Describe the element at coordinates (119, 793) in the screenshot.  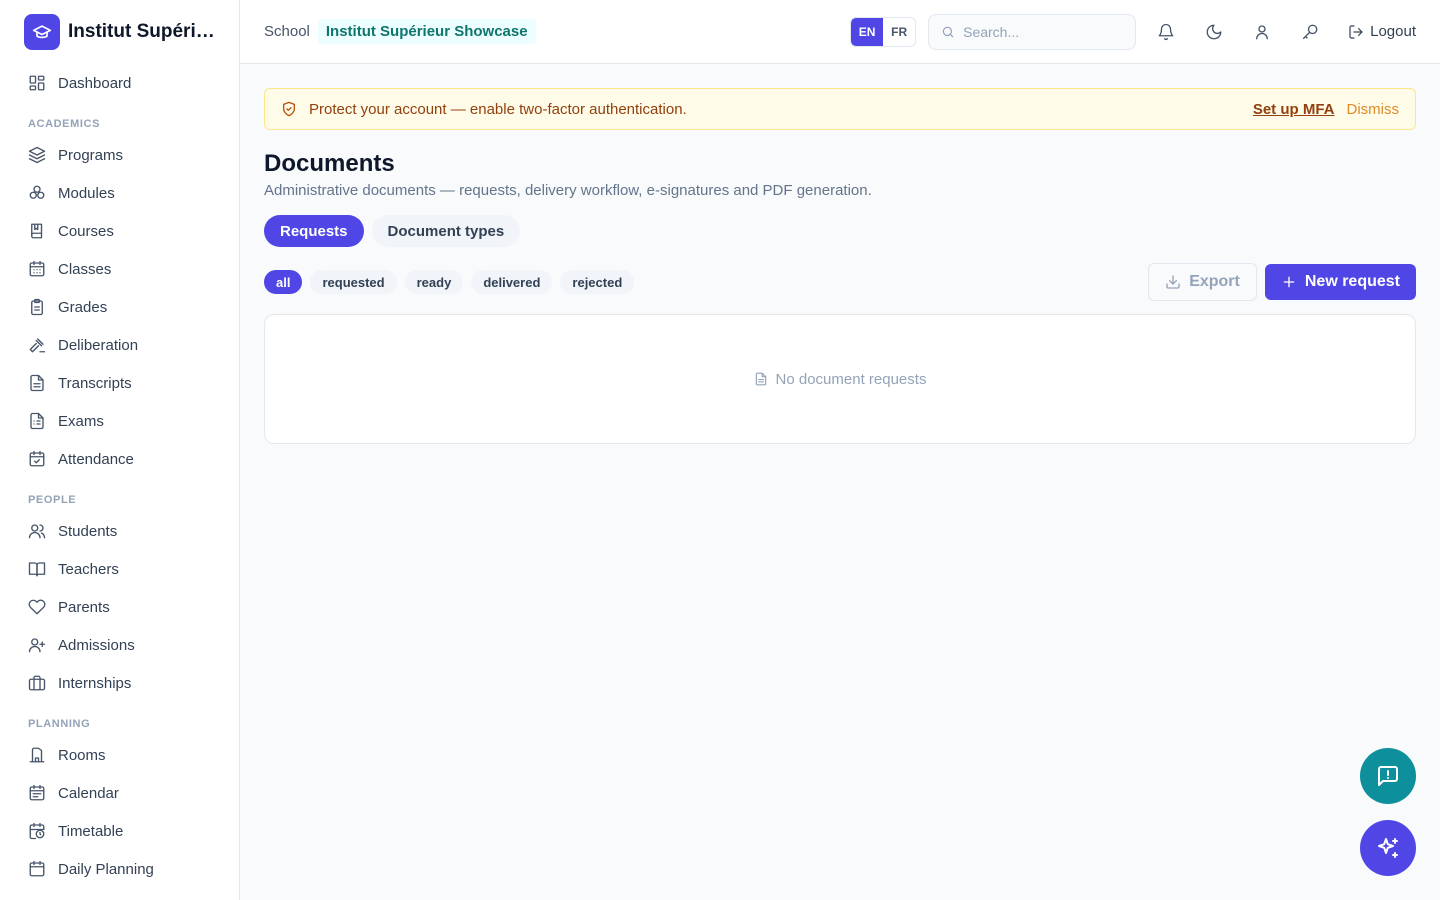
I see `sidebar-item-calendar: Calendar` at that location.